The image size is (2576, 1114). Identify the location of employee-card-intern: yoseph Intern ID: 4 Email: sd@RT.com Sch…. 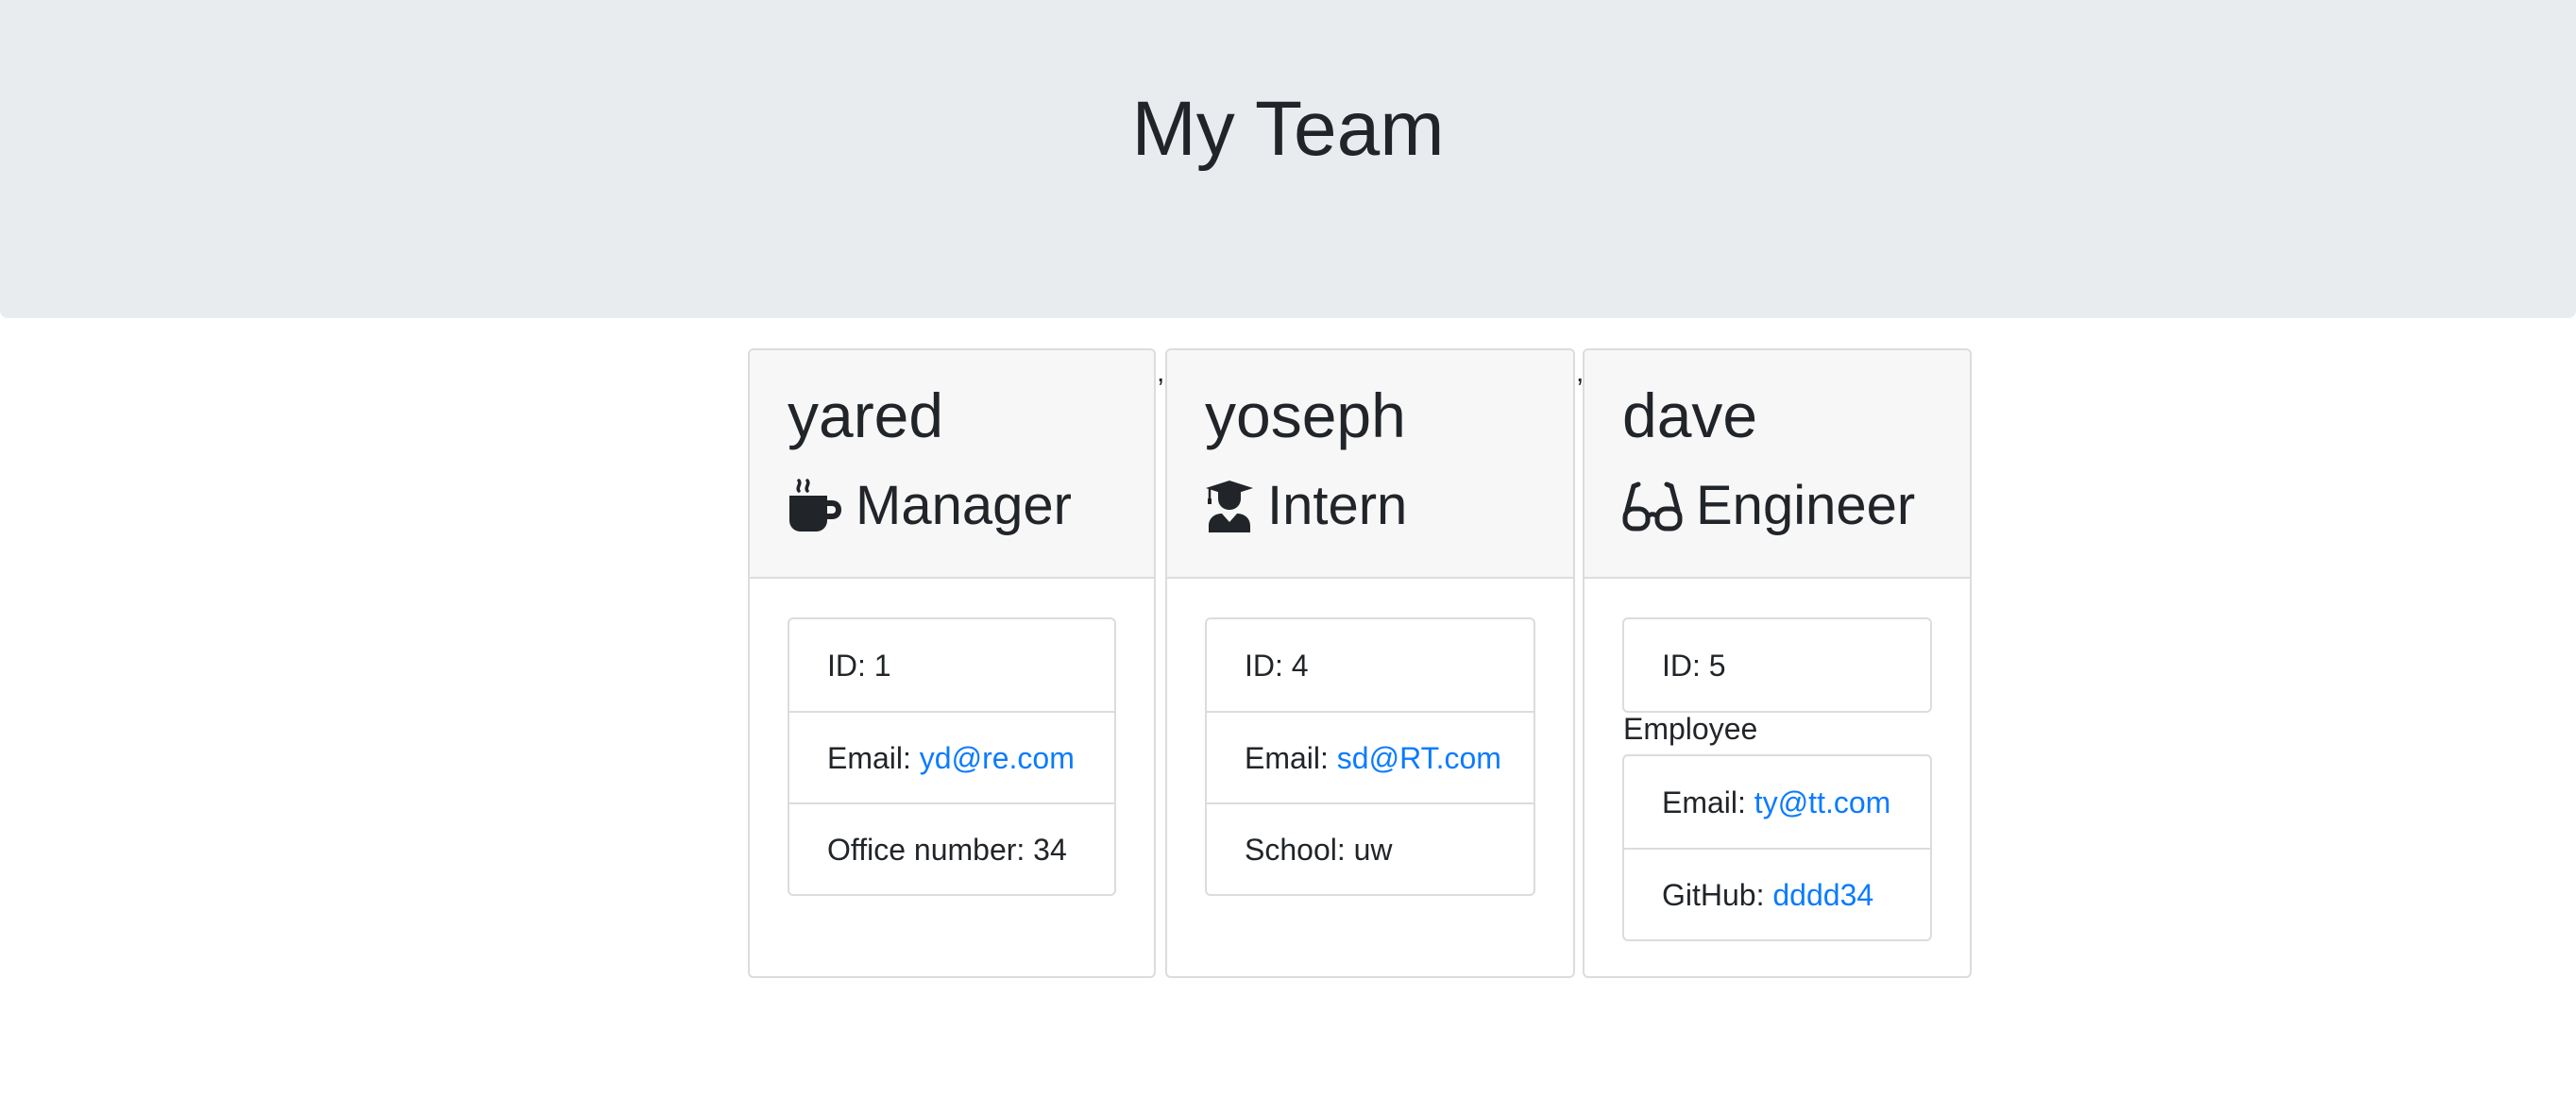
(1370, 663).